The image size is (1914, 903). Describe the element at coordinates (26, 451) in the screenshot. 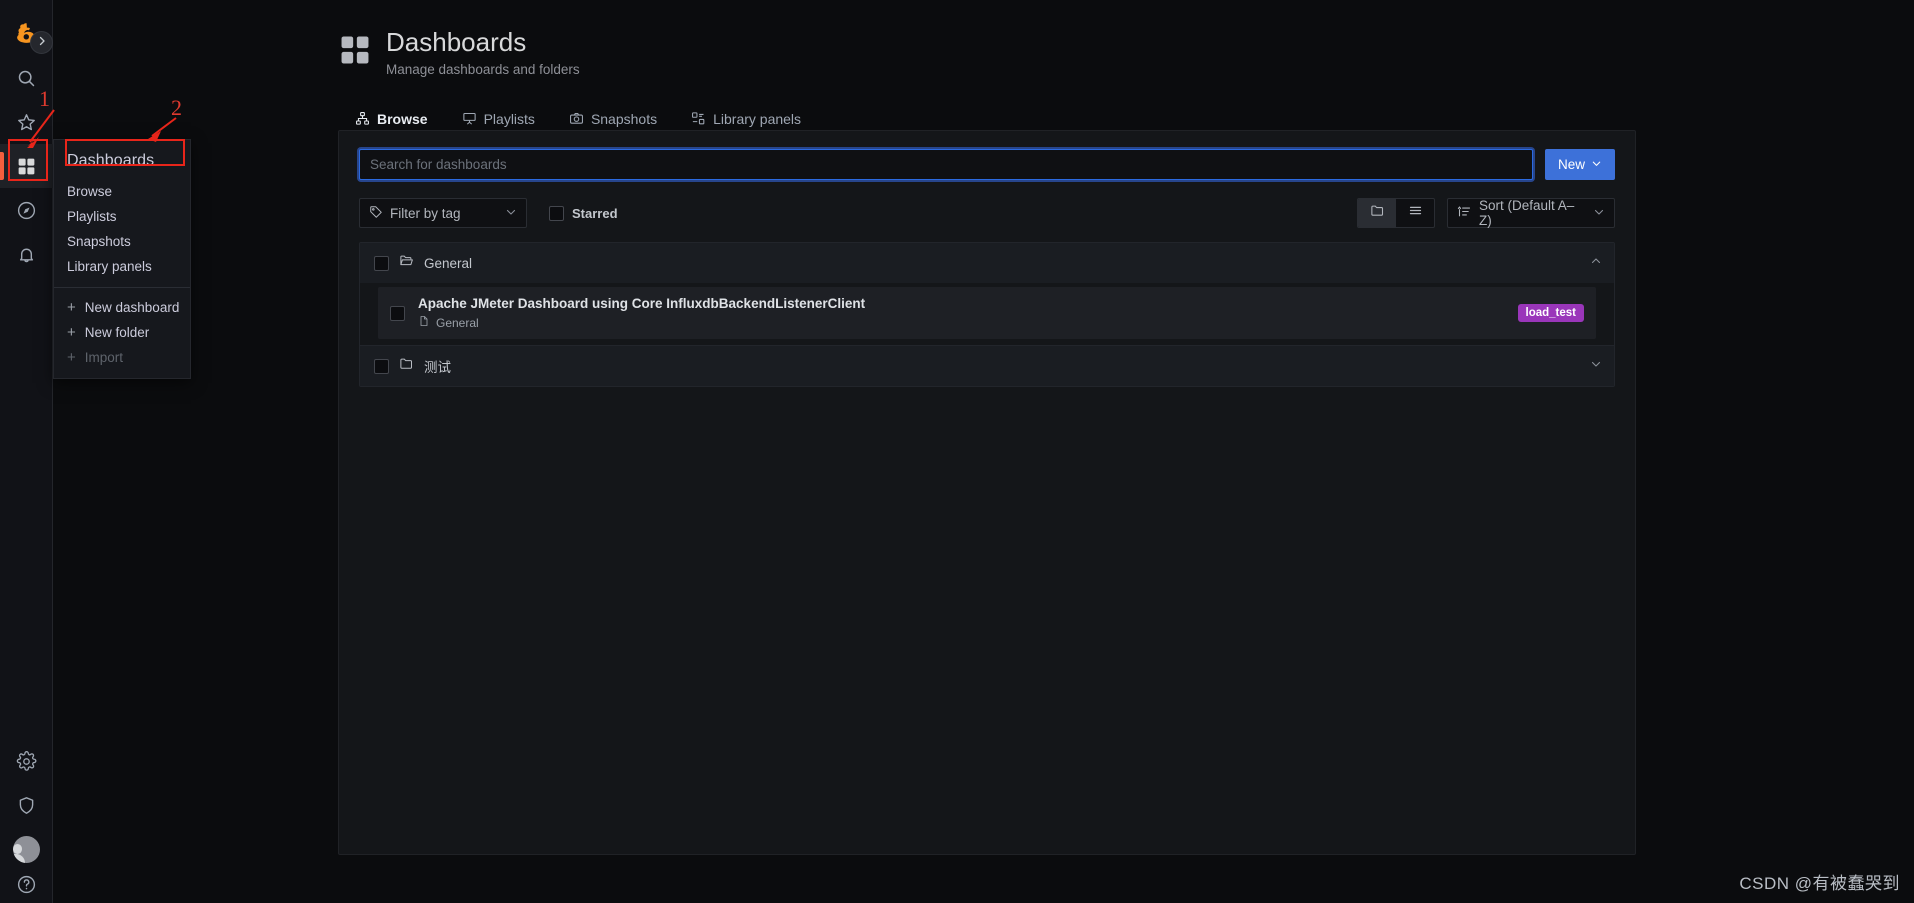

I see `left-nav-rail` at that location.